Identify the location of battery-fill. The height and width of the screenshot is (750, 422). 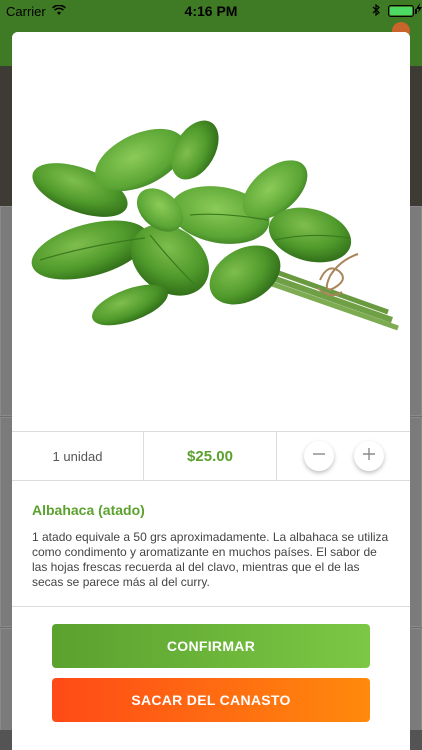
(401, 11).